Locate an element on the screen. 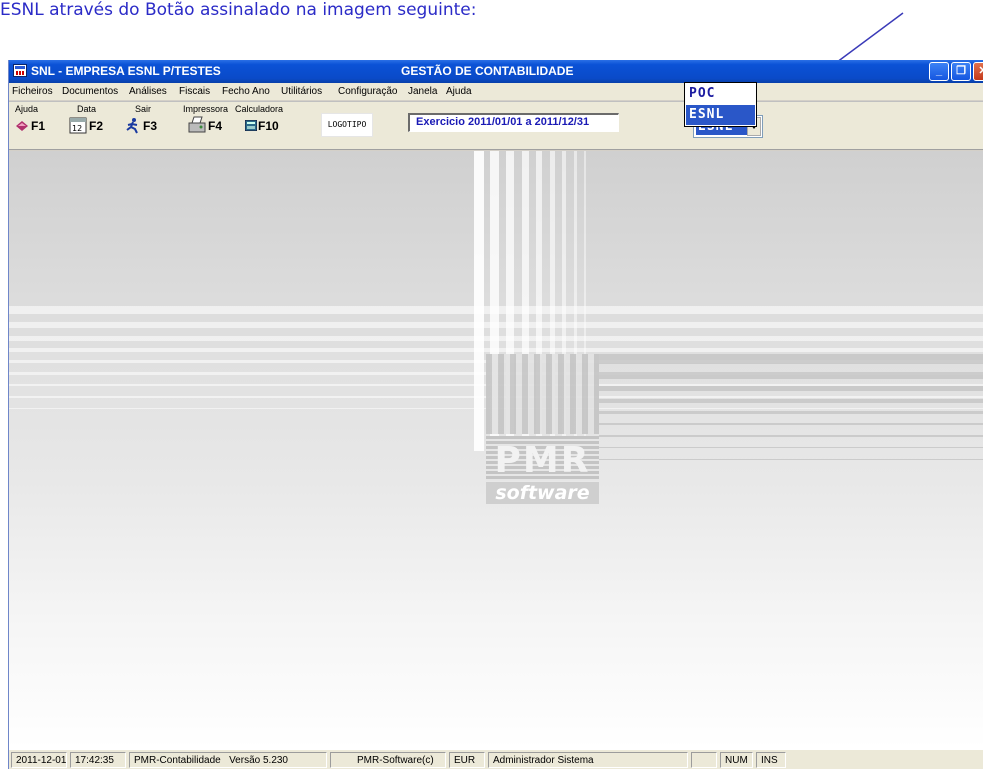  app-icon is located at coordinates (20, 70).